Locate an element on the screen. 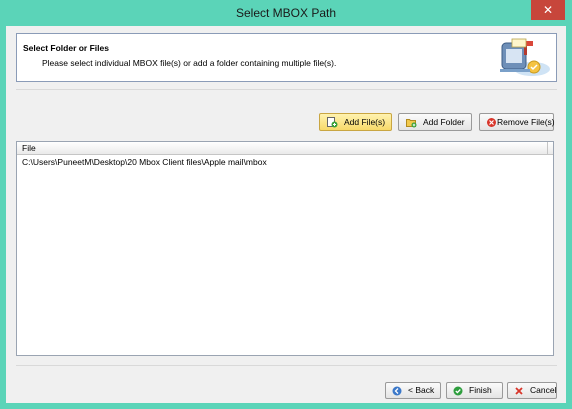  add-files-button: Add File(s) is located at coordinates (355, 122).